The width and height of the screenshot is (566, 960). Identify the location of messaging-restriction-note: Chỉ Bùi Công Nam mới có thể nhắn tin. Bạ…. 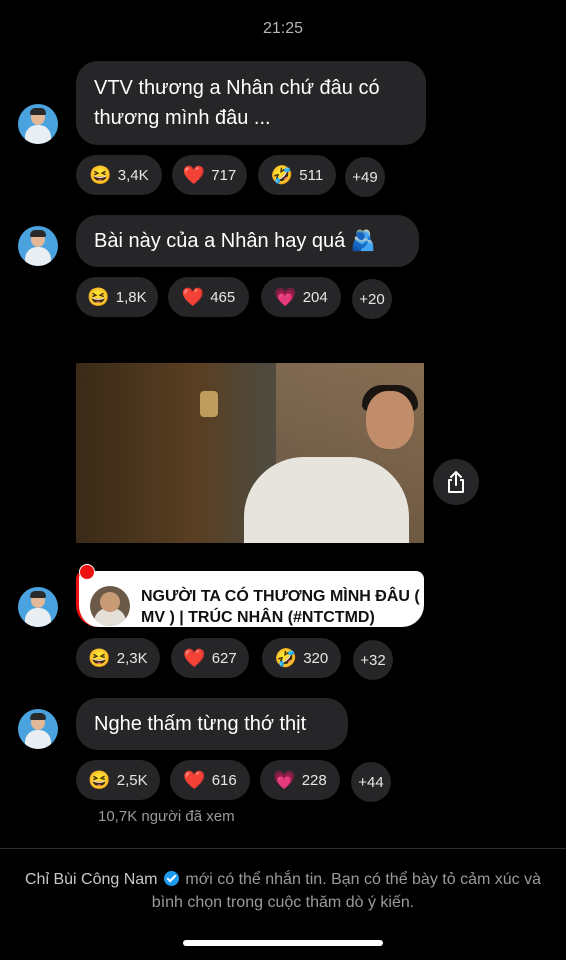
(283, 891).